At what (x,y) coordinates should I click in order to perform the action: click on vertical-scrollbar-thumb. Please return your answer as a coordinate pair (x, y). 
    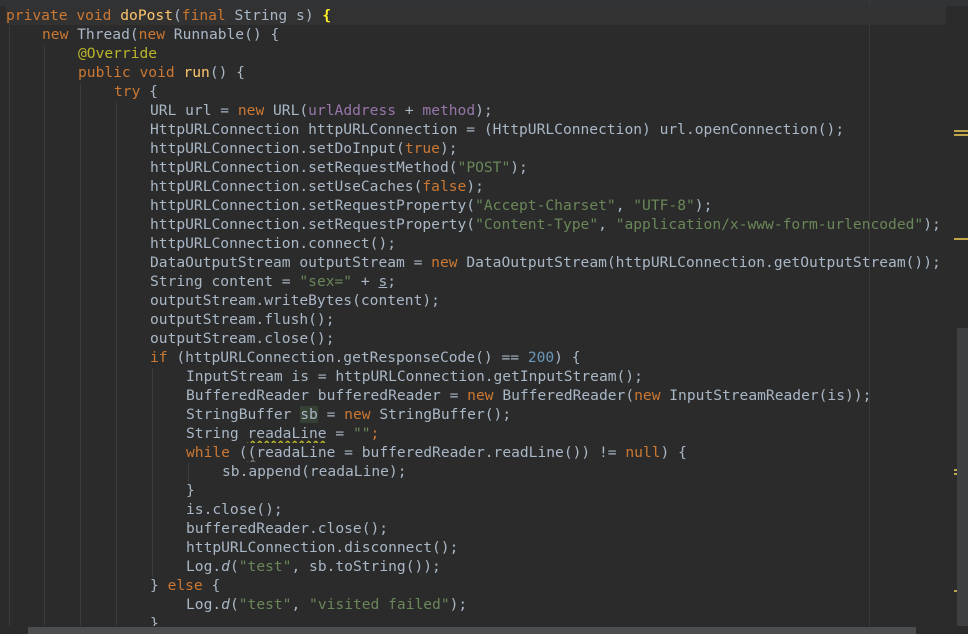
    Looking at the image, I should click on (962, 481).